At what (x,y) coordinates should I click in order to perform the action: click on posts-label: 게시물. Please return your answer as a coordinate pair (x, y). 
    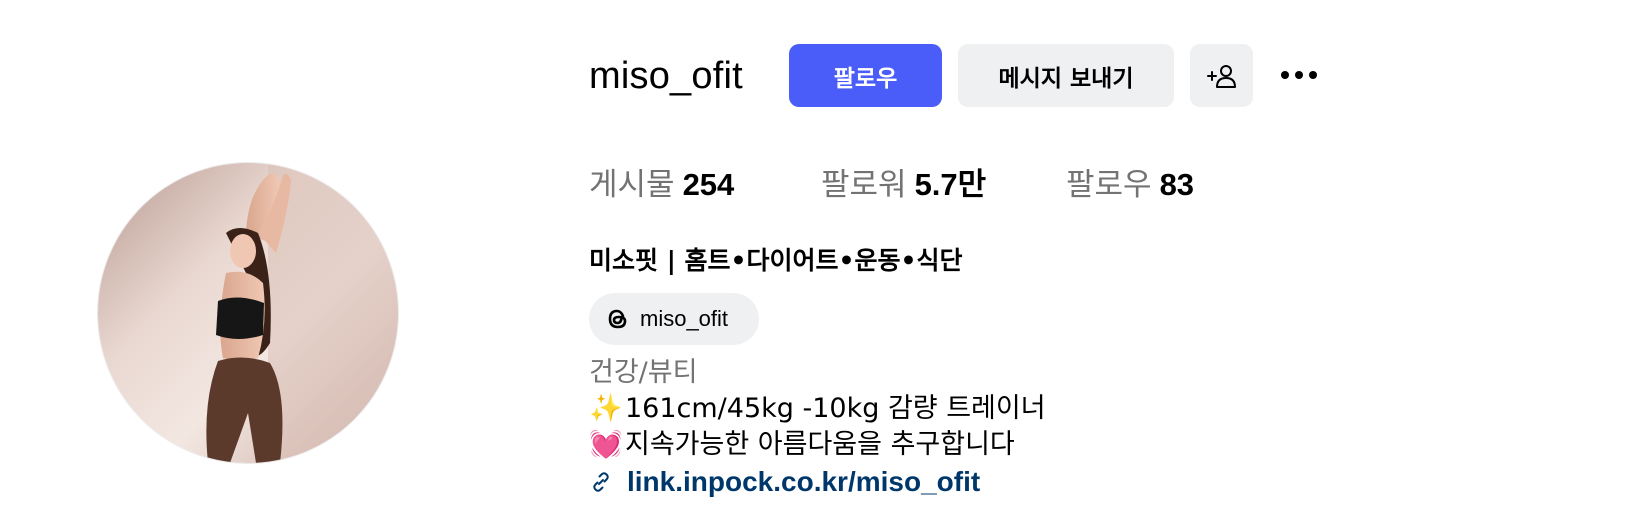
    Looking at the image, I should click on (632, 185).